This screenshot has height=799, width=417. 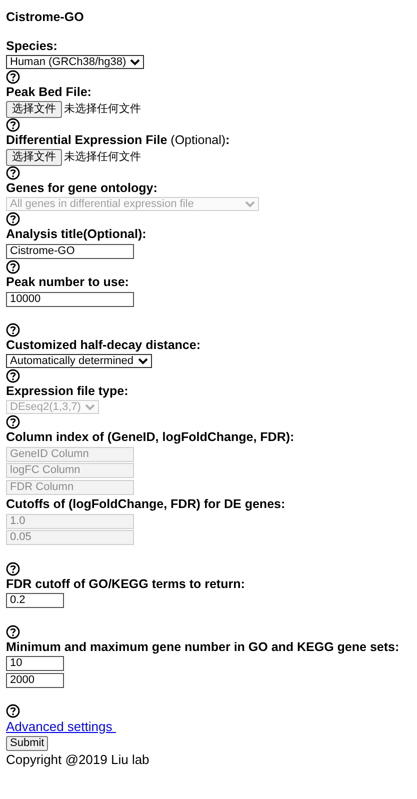 What do you see at coordinates (70, 299) in the screenshot?
I see `input-field: 10000` at bounding box center [70, 299].